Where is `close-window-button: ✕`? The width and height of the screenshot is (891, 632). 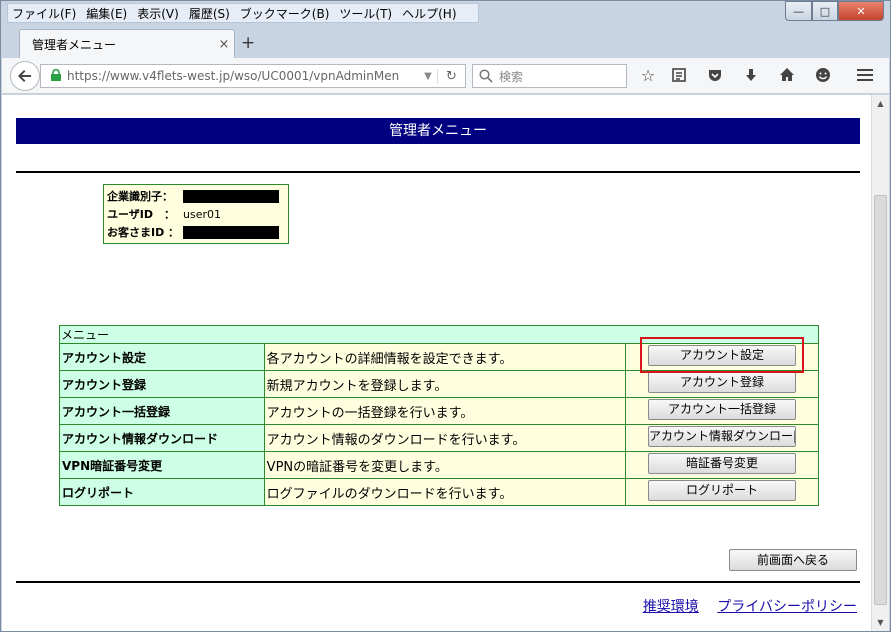
close-window-button: ✕ is located at coordinates (861, 11).